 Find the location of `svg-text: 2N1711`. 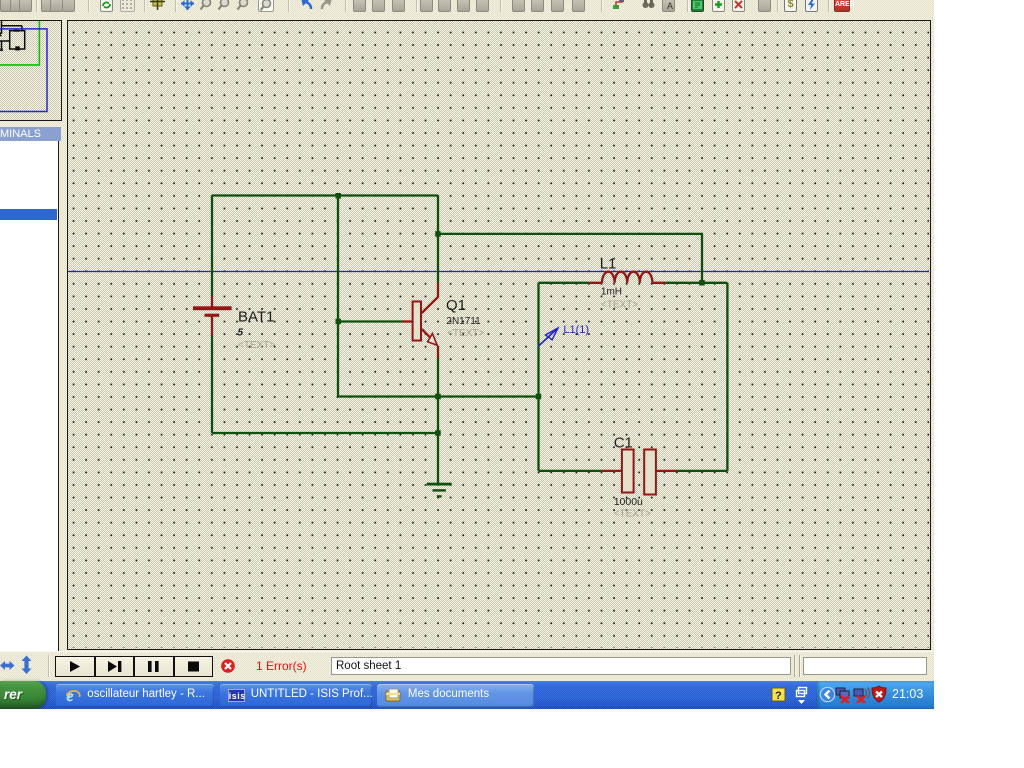

svg-text: 2N1711 is located at coordinates (463, 321).